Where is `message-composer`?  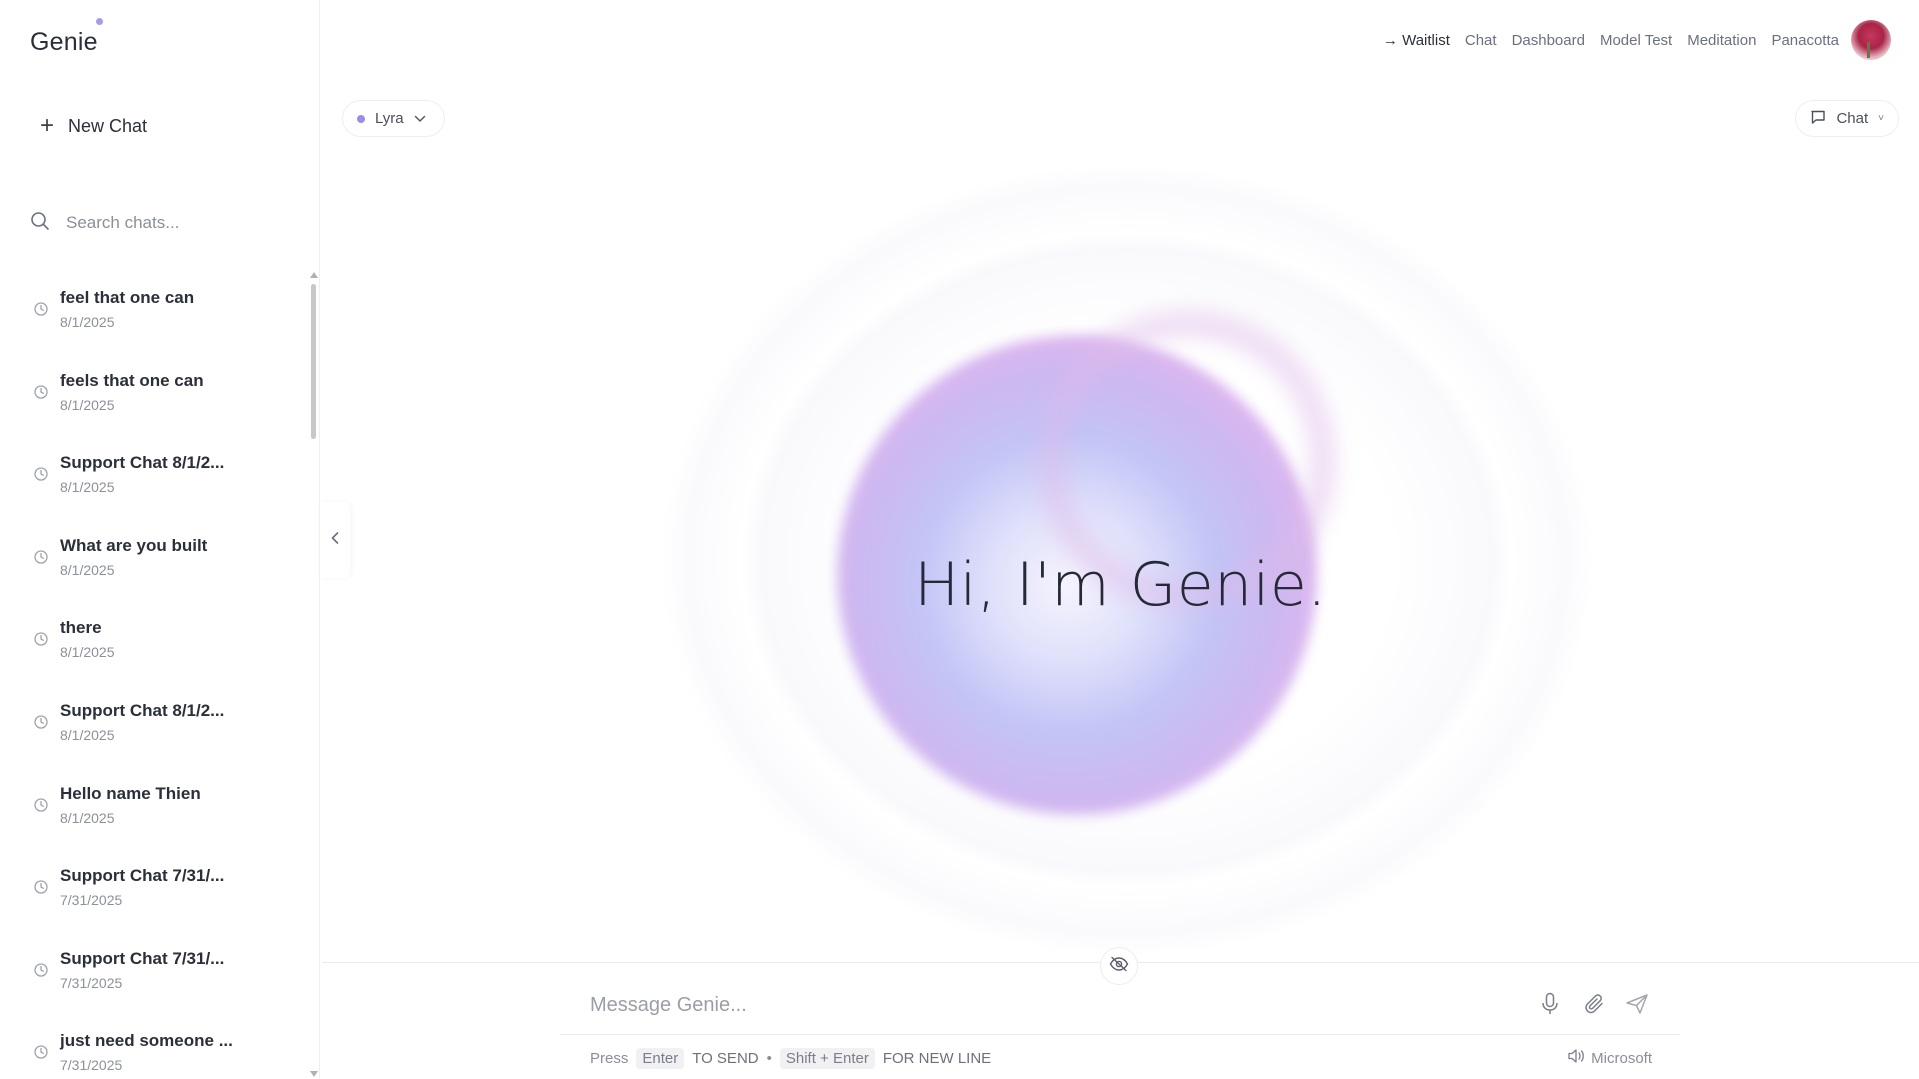 message-composer is located at coordinates (1120, 1005).